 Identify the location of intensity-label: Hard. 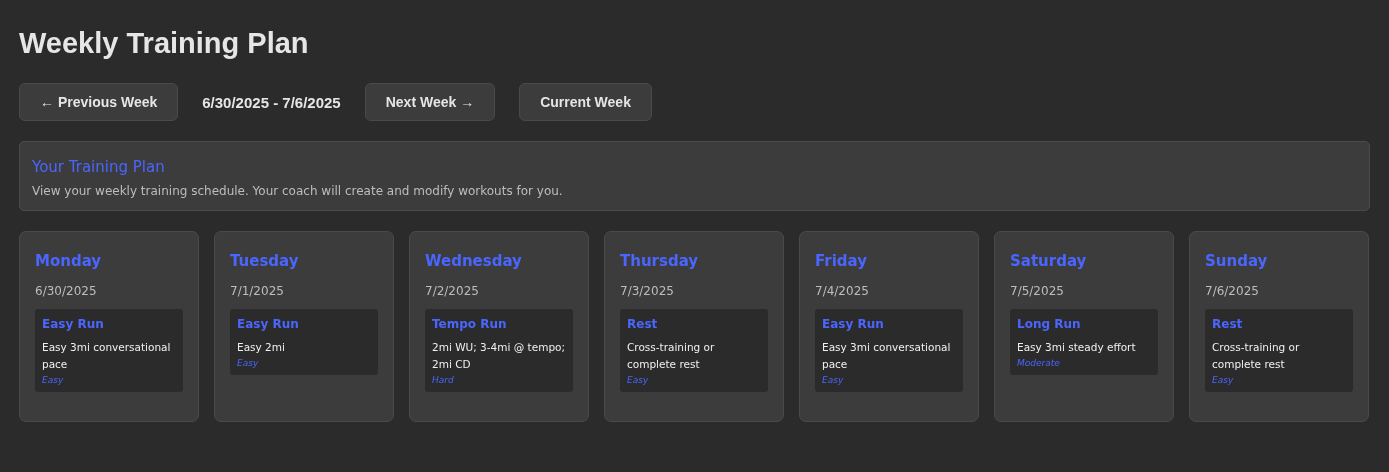
(443, 380).